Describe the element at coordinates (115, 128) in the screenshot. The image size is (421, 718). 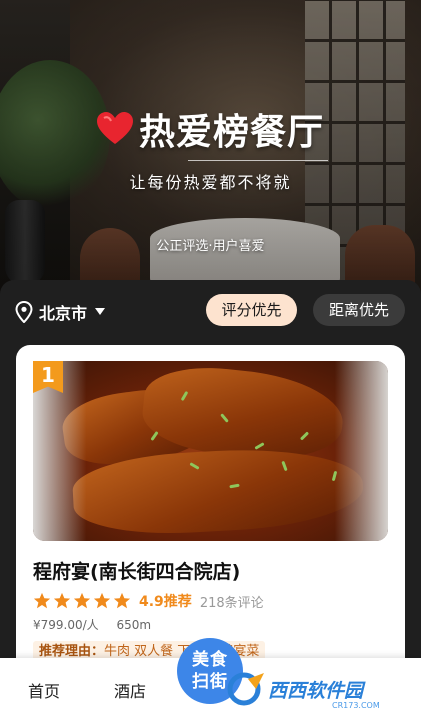
I see `heart-icon` at that location.